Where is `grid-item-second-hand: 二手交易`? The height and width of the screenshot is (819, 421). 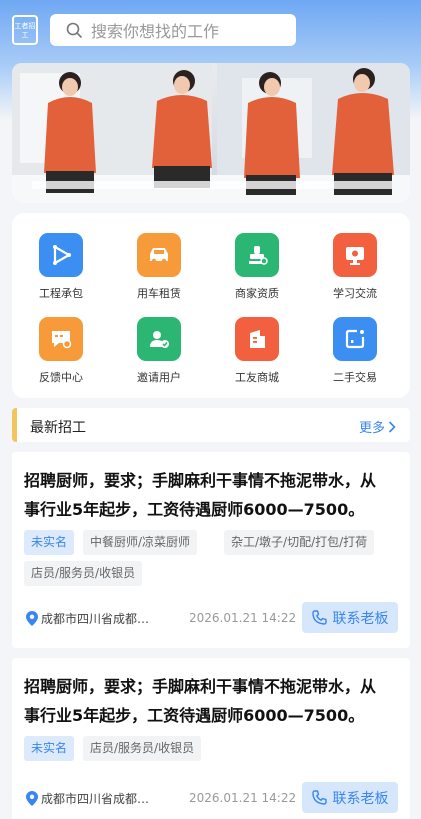 grid-item-second-hand: 二手交易 is located at coordinates (355, 351).